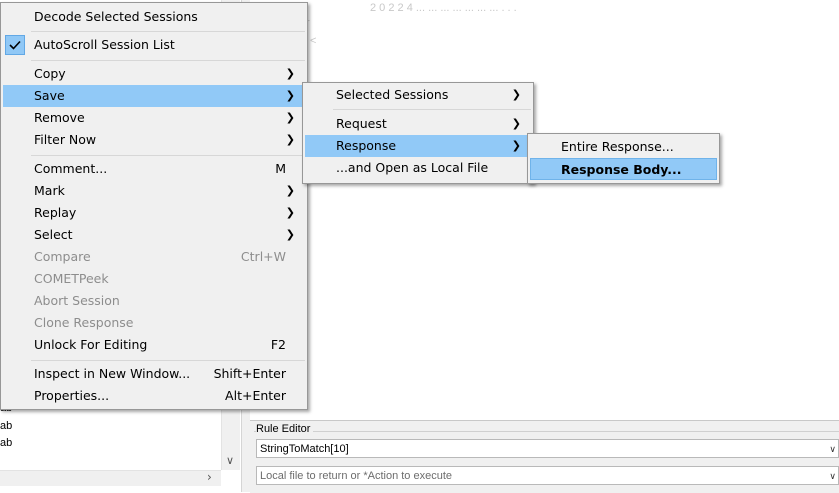 This screenshot has height=493, width=839. I want to click on menu-item-shortcut: M, so click(280, 168).